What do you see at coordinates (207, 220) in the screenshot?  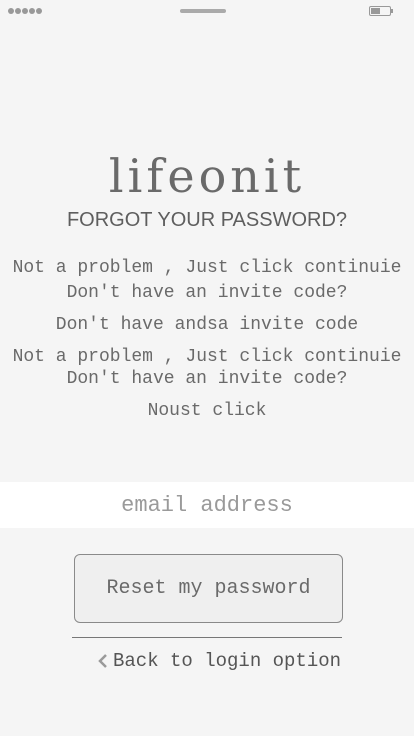 I see `page-title: FORGOT YOUR PASSWORD?` at bounding box center [207, 220].